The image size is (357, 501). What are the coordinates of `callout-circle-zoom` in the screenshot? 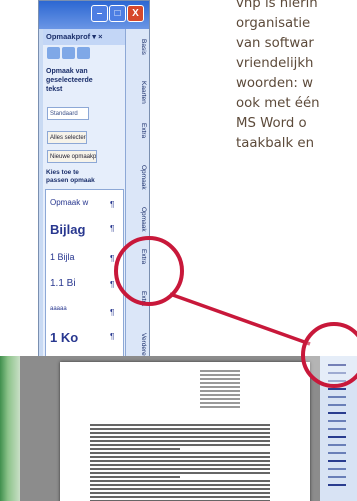 It's located at (149, 271).